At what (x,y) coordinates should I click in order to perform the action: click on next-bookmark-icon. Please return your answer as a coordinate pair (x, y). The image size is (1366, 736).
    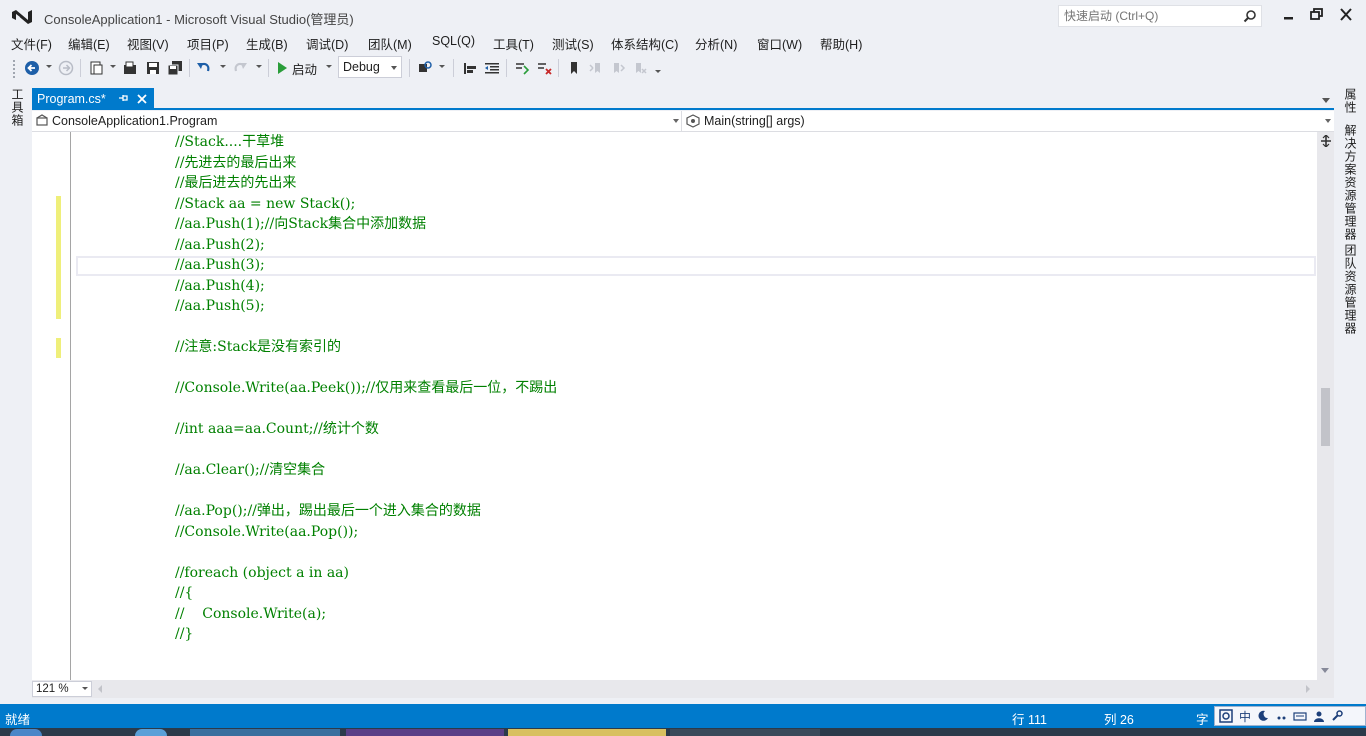
    Looking at the image, I should click on (618, 68).